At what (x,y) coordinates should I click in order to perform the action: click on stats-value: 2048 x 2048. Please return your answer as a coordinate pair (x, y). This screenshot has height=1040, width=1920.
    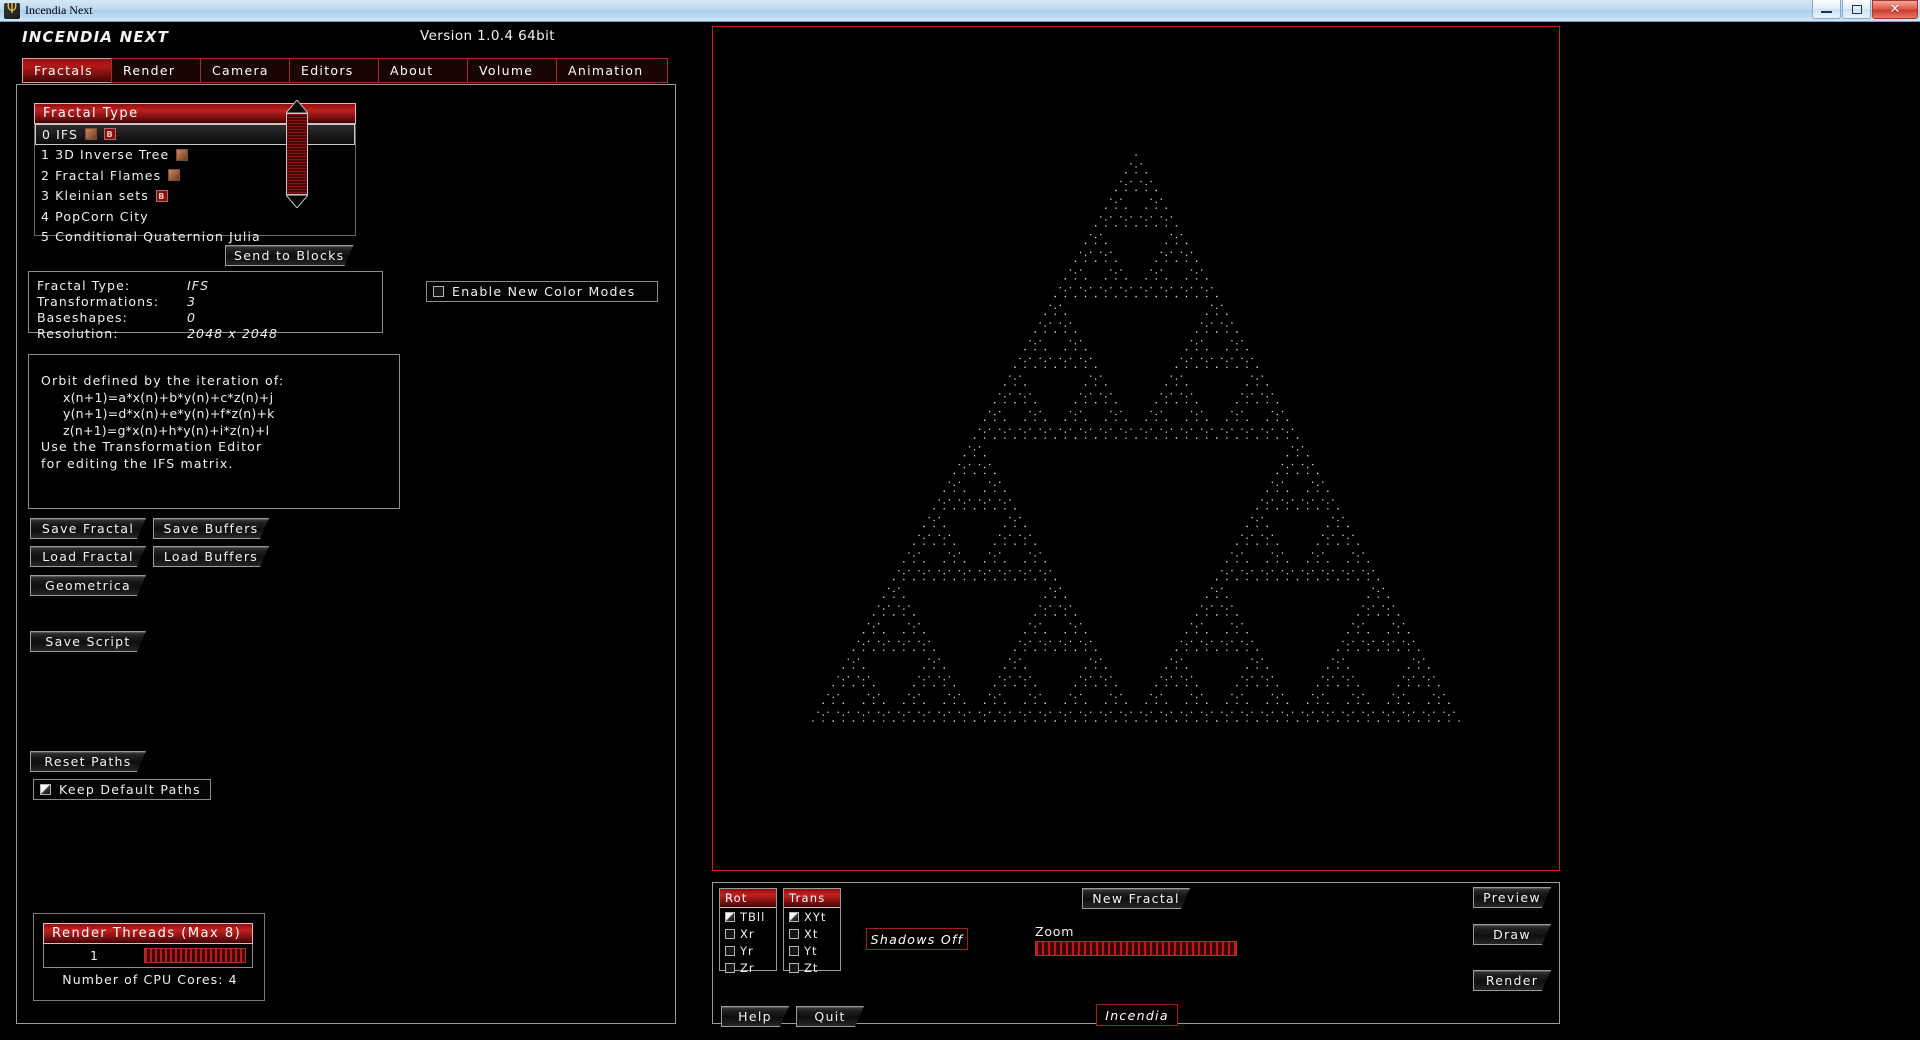
    Looking at the image, I should click on (233, 333).